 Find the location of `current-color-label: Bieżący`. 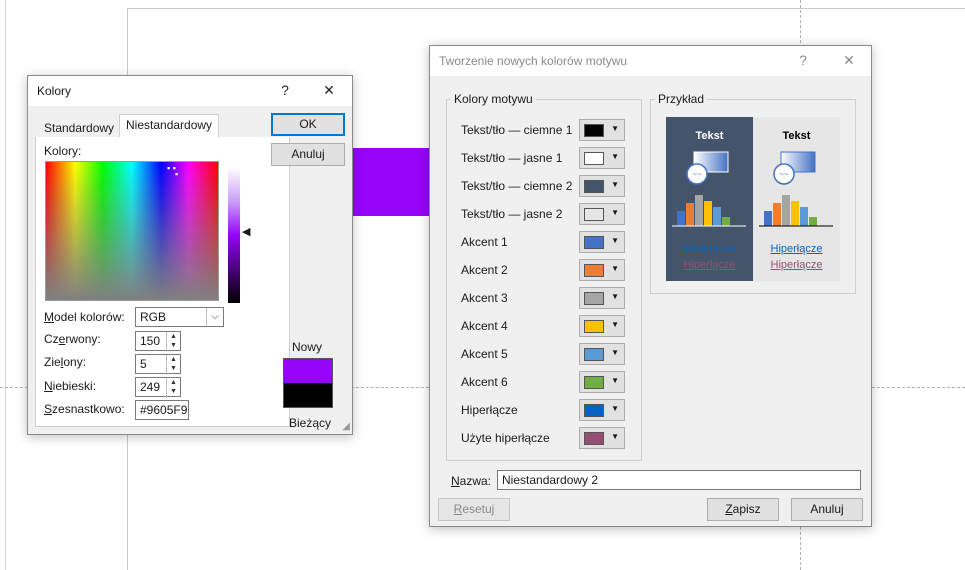

current-color-label: Bieżący is located at coordinates (310, 423).